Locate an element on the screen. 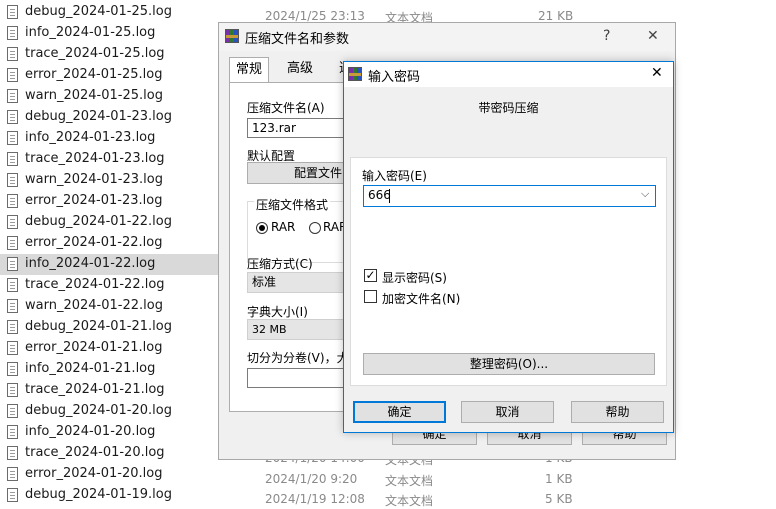 The image size is (776, 509). list-item: info_2024-01-20.log is located at coordinates (109, 432).